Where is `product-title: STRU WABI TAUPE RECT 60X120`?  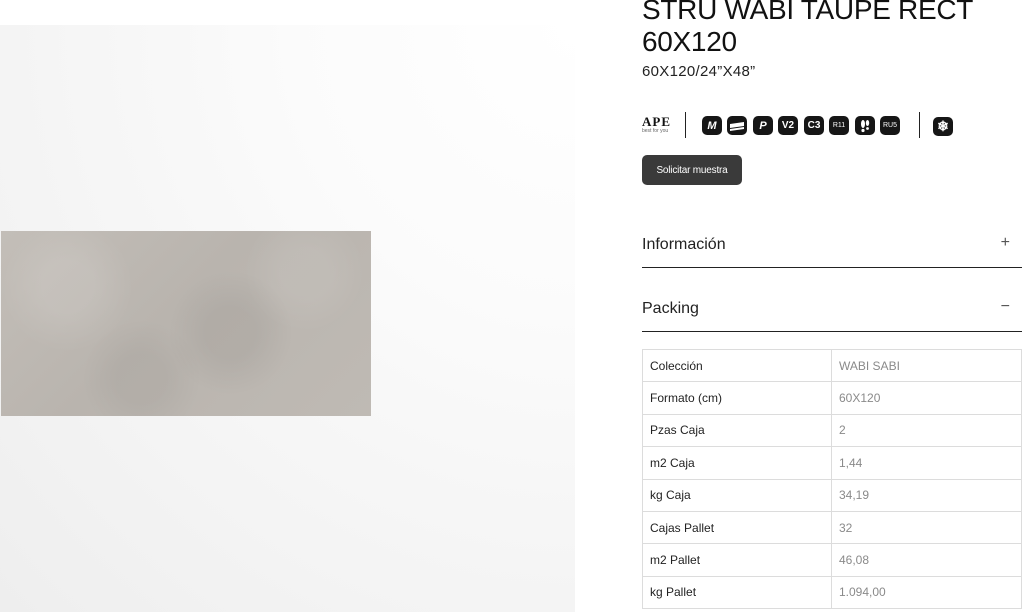
product-title: STRU WABI TAUPE RECT 60X120 is located at coordinates (807, 28).